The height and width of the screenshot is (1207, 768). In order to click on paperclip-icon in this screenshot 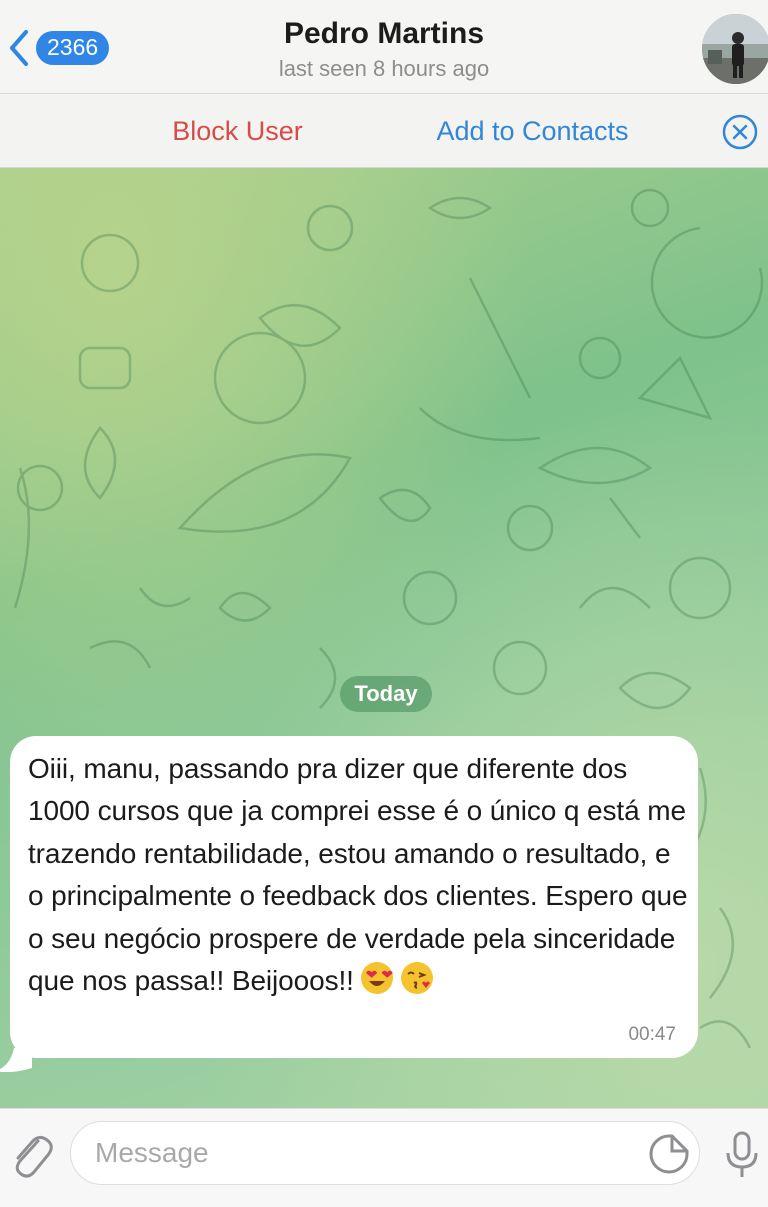, I will do `click(31, 1155)`.